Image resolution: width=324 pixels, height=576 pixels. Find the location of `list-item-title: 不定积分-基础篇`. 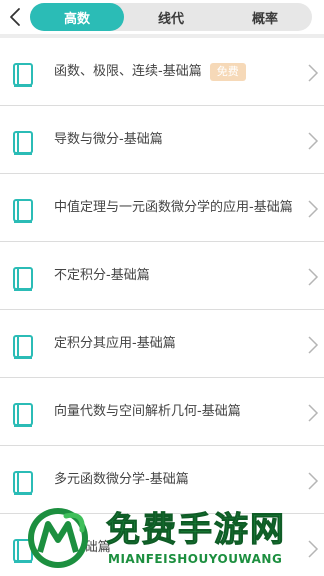

list-item-title: 不定积分-基础篇 is located at coordinates (102, 275).